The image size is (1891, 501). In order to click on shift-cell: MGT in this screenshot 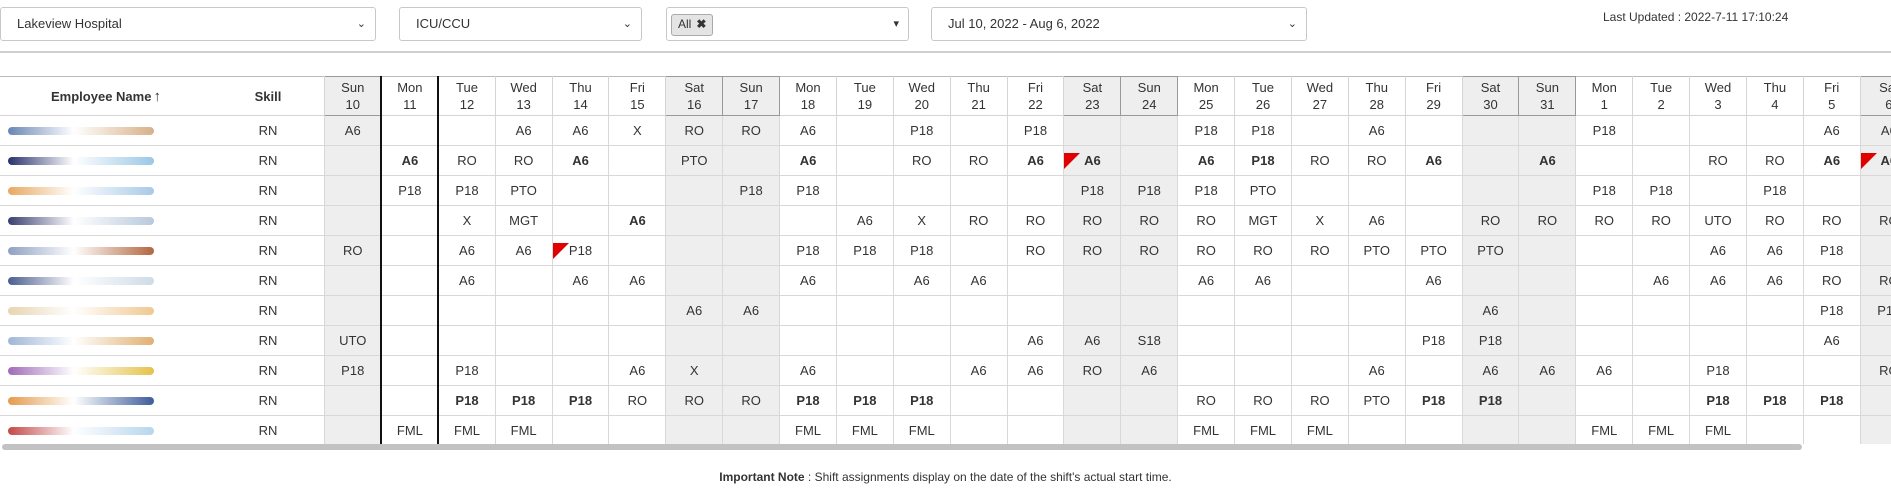, I will do `click(1263, 220)`.